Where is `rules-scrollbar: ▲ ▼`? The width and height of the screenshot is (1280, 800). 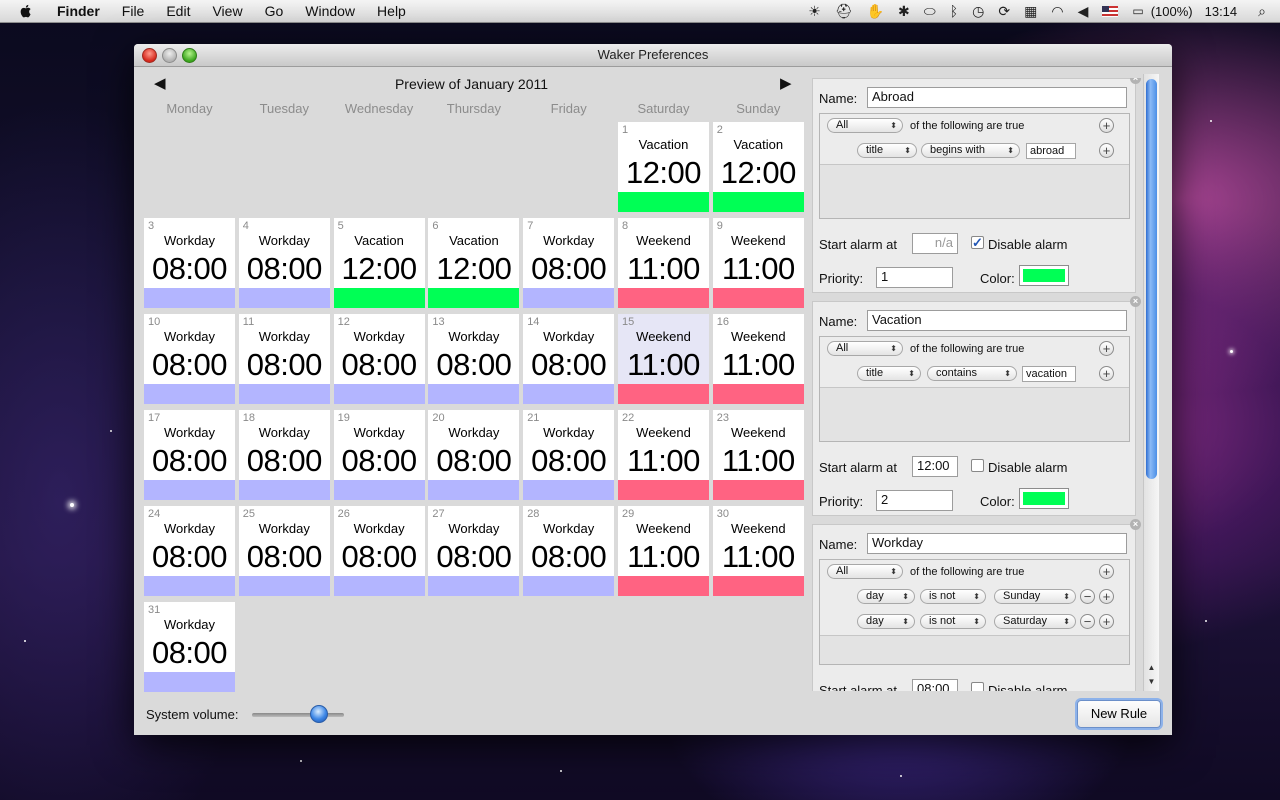
rules-scrollbar: ▲ ▼ is located at coordinates (1151, 382).